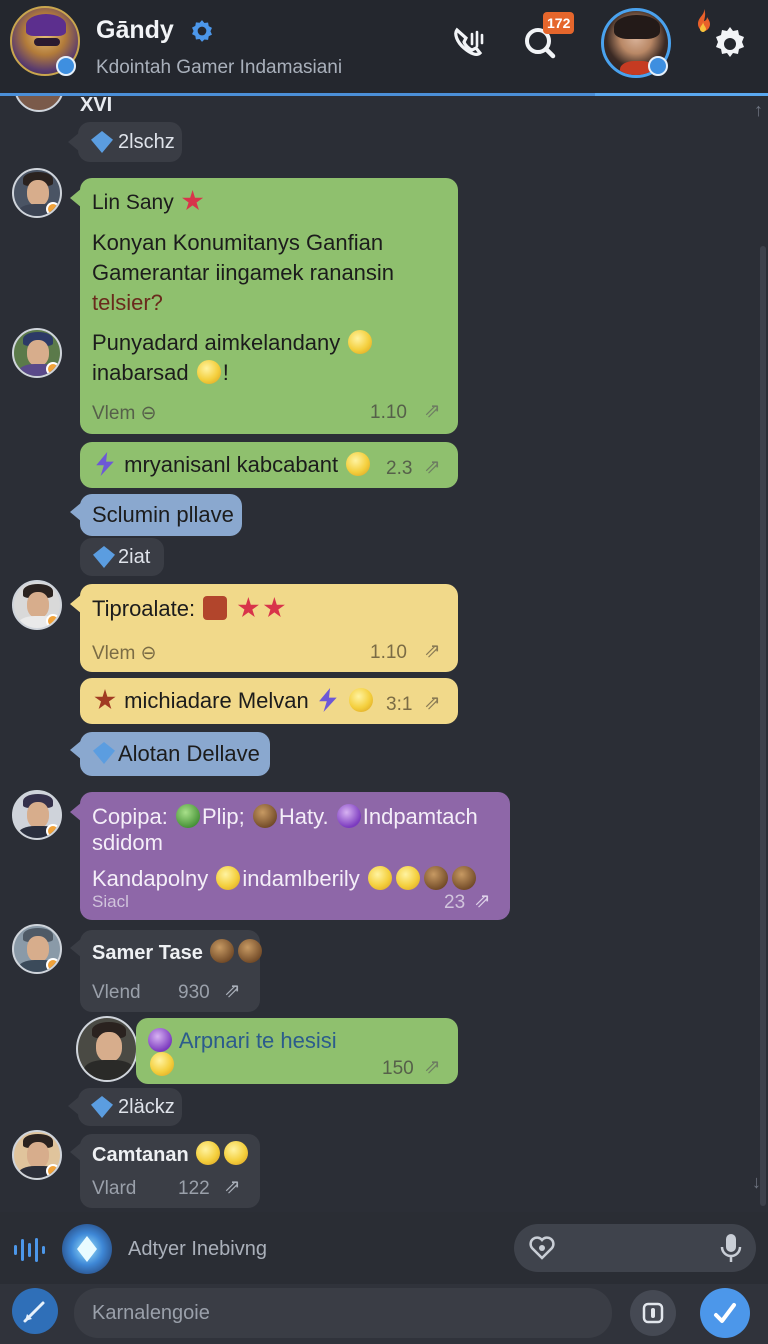 This screenshot has height=1344, width=768. I want to click on system-message: 2iat, so click(122, 557).